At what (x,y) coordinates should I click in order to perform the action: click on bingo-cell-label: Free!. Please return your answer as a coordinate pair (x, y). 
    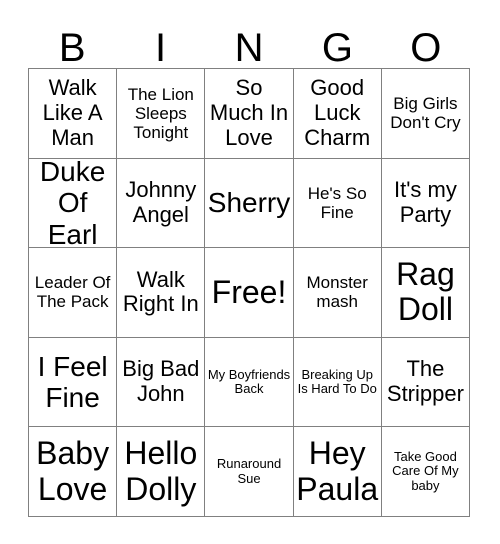
    Looking at the image, I should click on (249, 291).